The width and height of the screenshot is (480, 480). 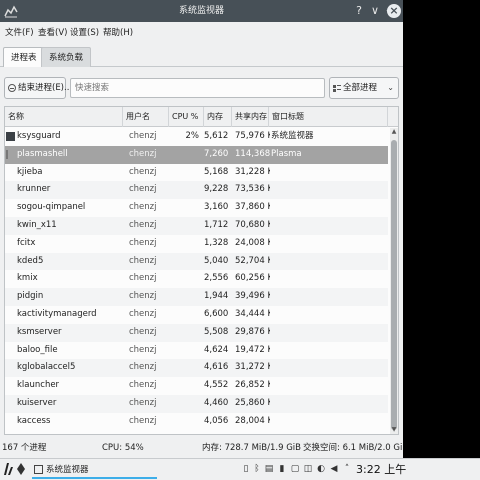 I want to click on table-row: baloo_file chenzj 4,624 K 19,472 K, so click(x=196, y=351).